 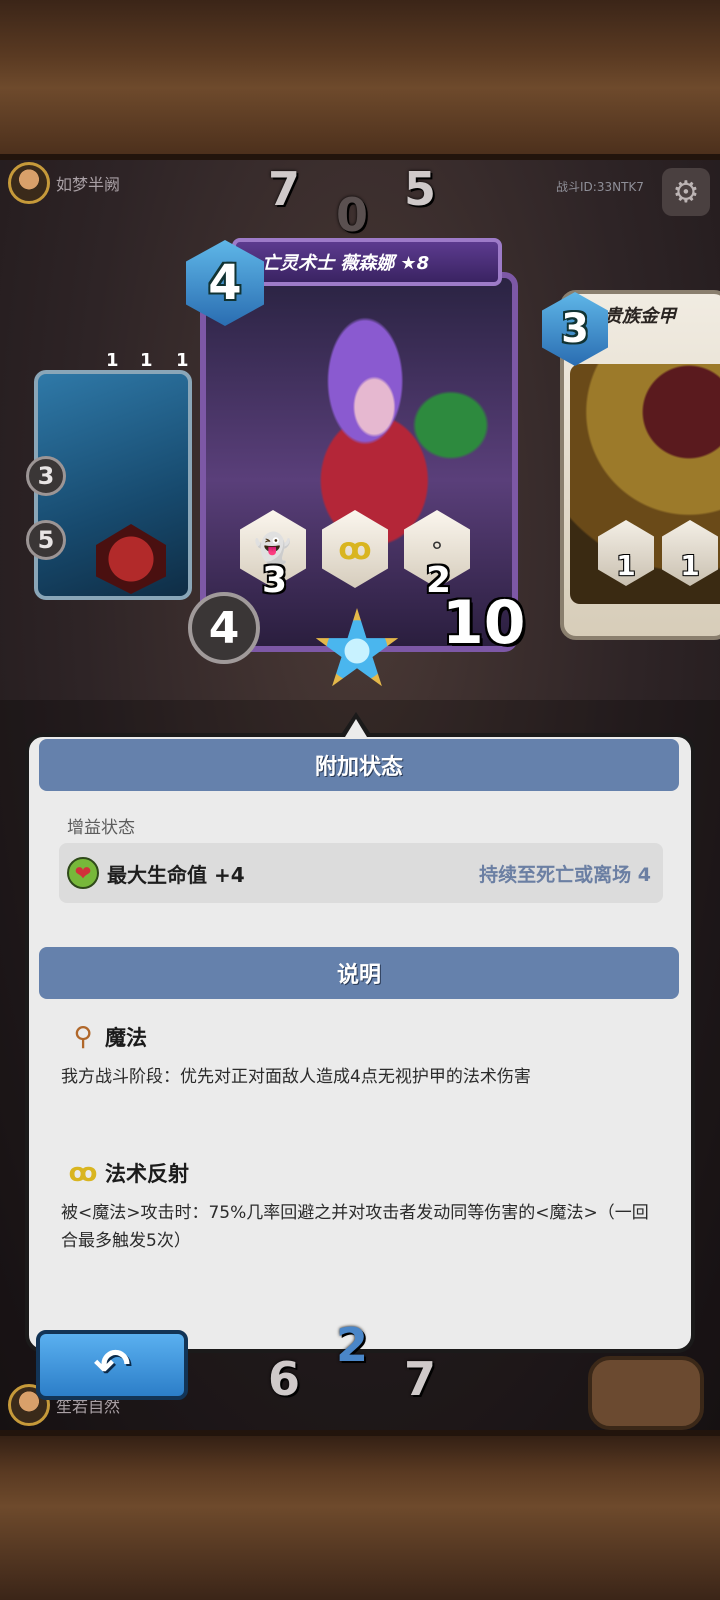 I want to click on magic-wand-icon: ⚲, so click(x=83, y=1037).